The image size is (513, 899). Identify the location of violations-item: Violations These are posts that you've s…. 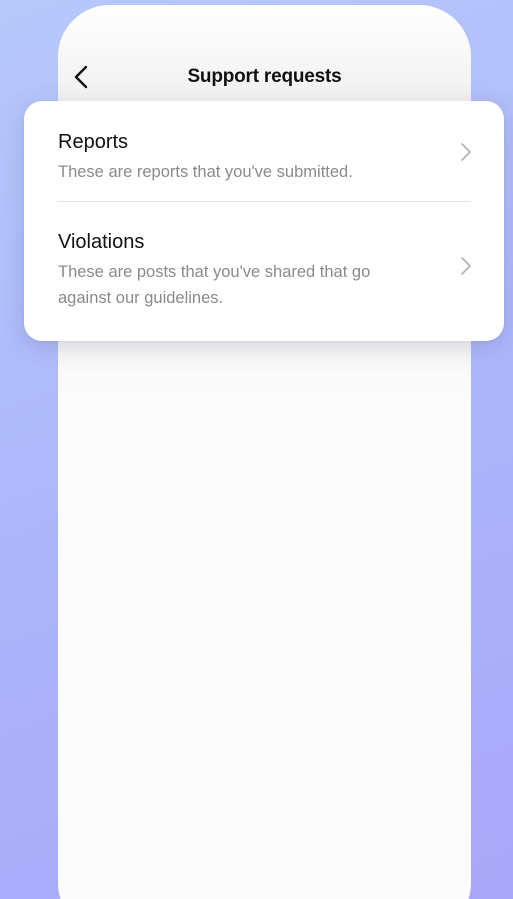
(264, 271).